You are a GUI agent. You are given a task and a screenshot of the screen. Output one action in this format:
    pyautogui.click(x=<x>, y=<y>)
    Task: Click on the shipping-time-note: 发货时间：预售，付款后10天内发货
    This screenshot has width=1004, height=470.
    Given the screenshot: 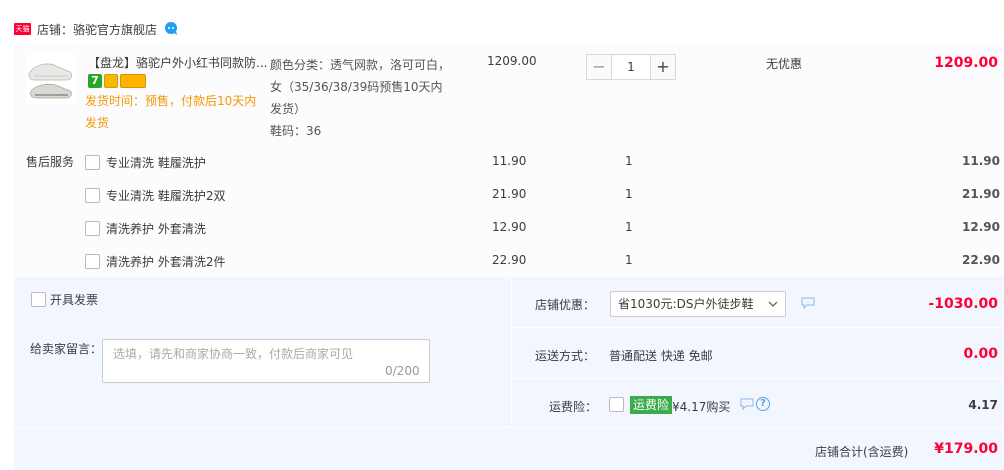 What is the action you would take?
    pyautogui.click(x=171, y=112)
    